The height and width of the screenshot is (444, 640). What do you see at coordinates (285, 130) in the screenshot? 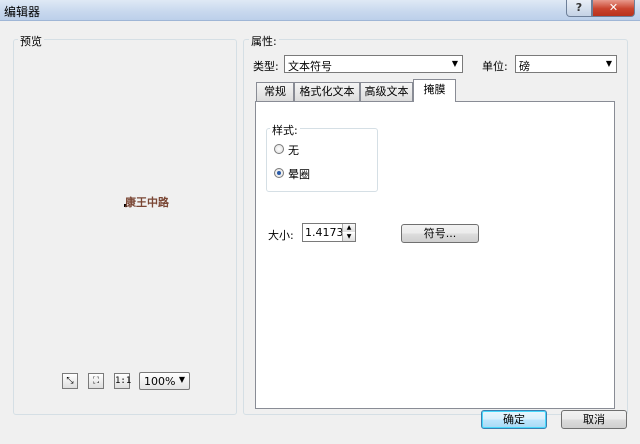
I see `mask-style-label: 样式:` at bounding box center [285, 130].